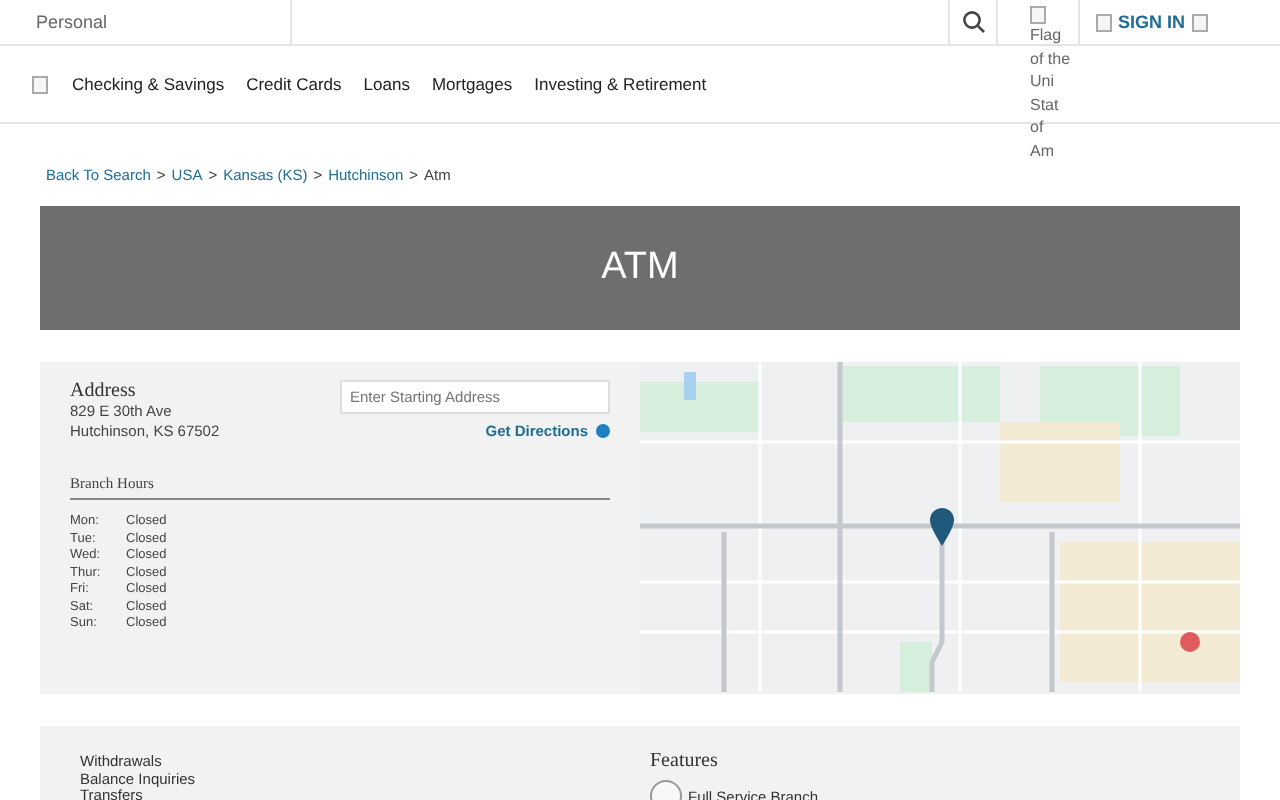 The width and height of the screenshot is (1280, 800). What do you see at coordinates (386, 84) in the screenshot?
I see `nav-link: Loans` at bounding box center [386, 84].